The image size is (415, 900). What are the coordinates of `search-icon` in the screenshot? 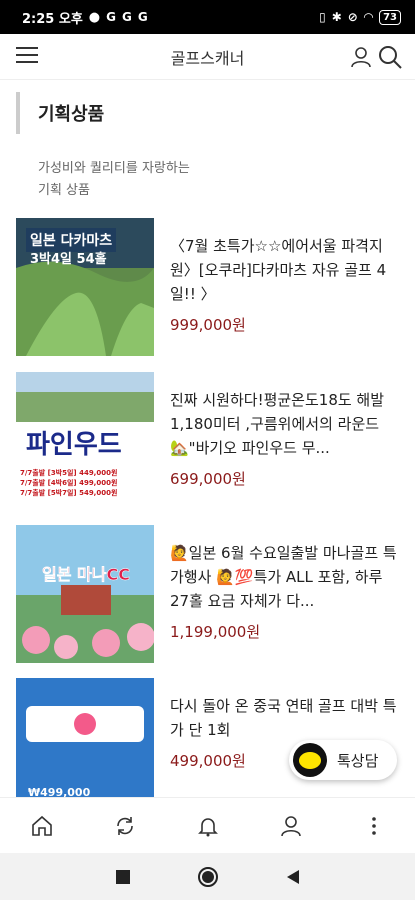 It's located at (390, 59).